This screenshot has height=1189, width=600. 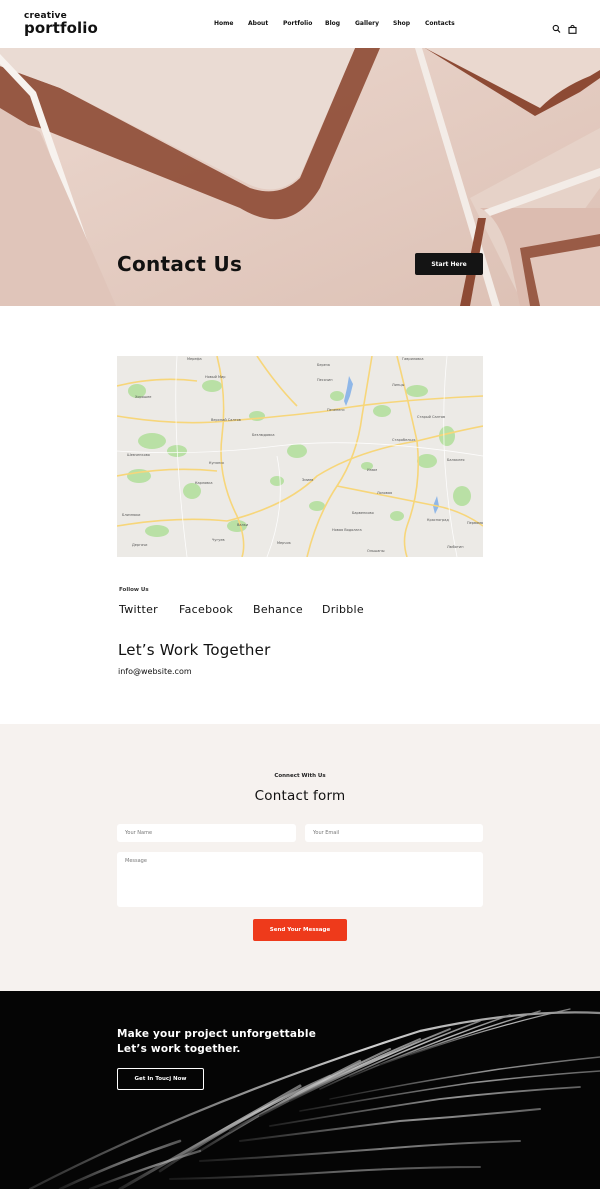 What do you see at coordinates (314, 1098) in the screenshot?
I see `palm-leaf-background-image` at bounding box center [314, 1098].